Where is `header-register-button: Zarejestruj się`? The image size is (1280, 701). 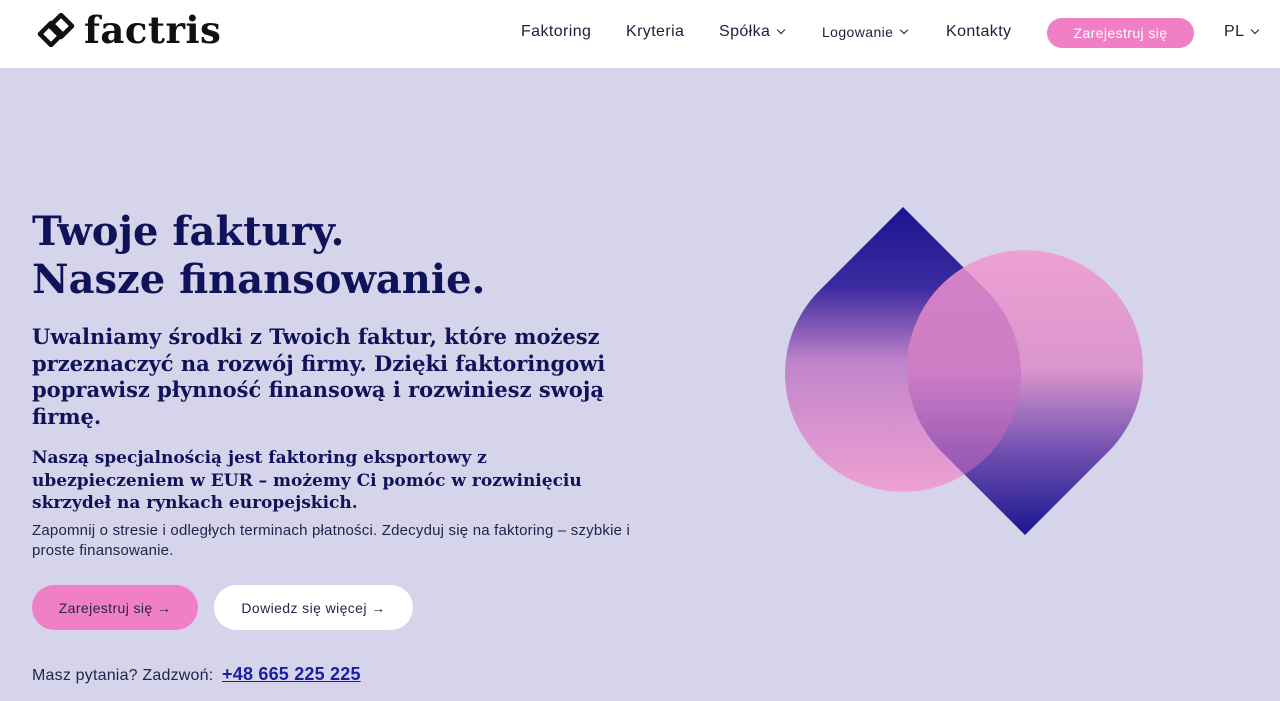 header-register-button: Zarejestruj się is located at coordinates (1120, 33).